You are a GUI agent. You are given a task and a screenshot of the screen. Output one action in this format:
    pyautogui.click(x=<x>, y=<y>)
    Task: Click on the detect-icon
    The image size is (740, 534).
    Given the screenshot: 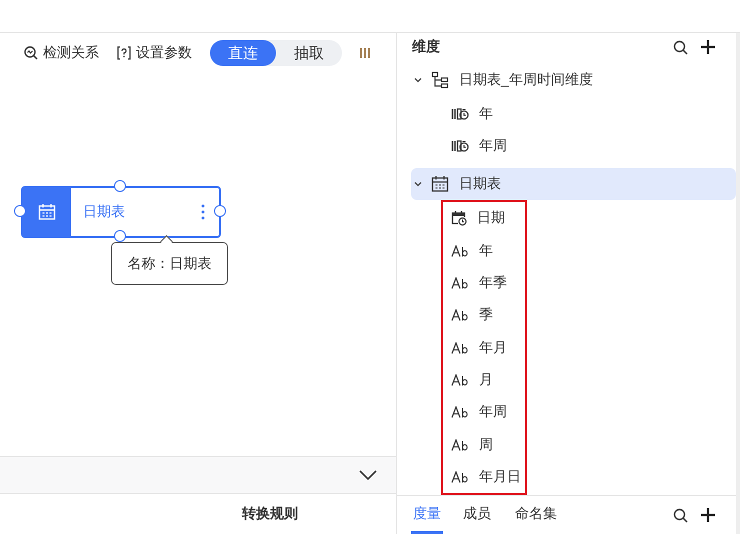 What is the action you would take?
    pyautogui.click(x=31, y=53)
    